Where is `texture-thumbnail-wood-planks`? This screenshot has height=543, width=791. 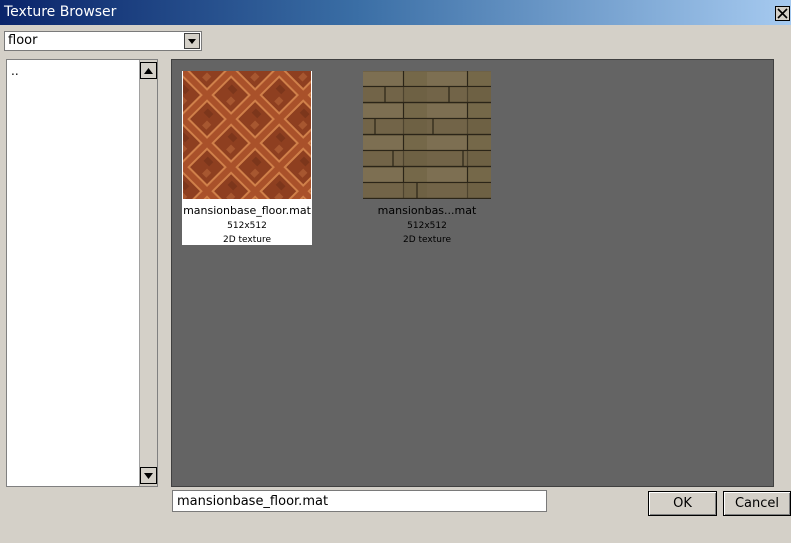 texture-thumbnail-wood-planks is located at coordinates (427, 135).